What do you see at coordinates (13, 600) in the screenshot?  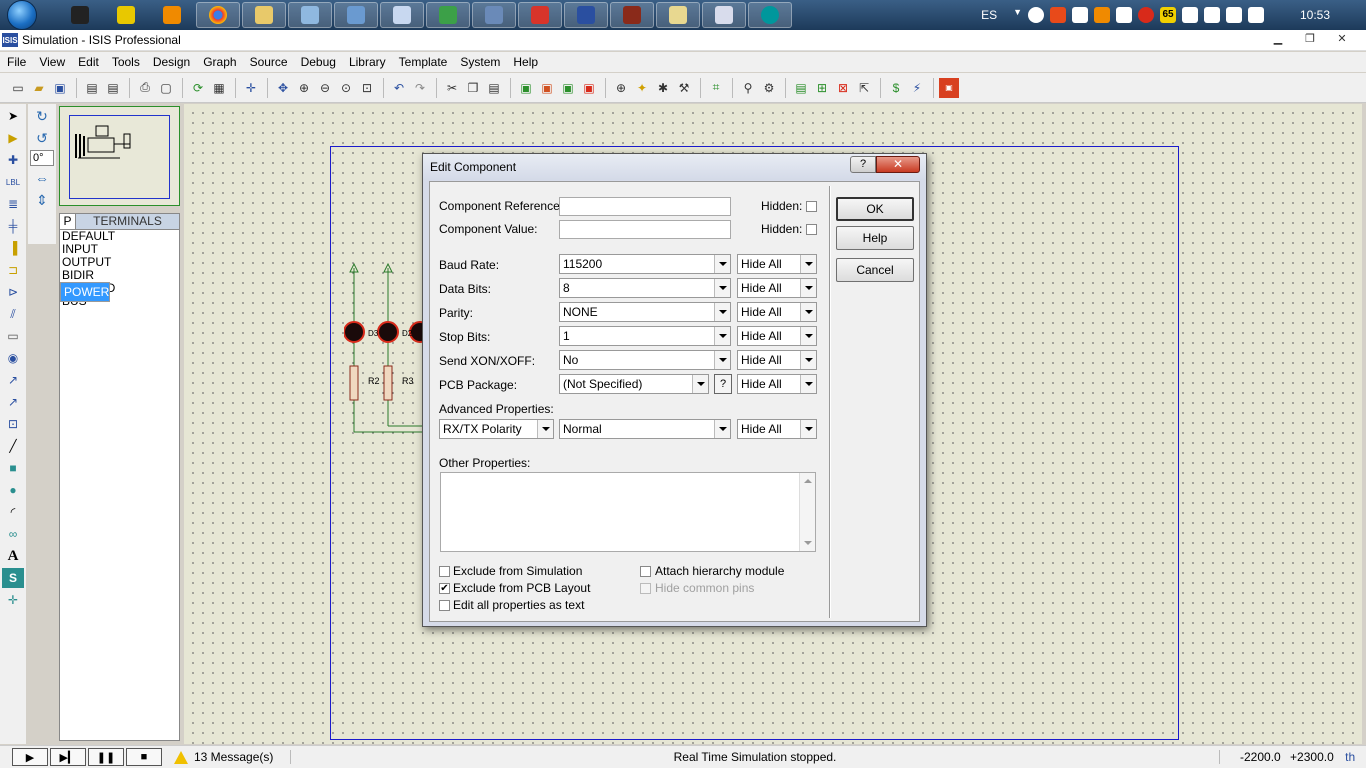 I see `marker-mode-icon: ✛` at bounding box center [13, 600].